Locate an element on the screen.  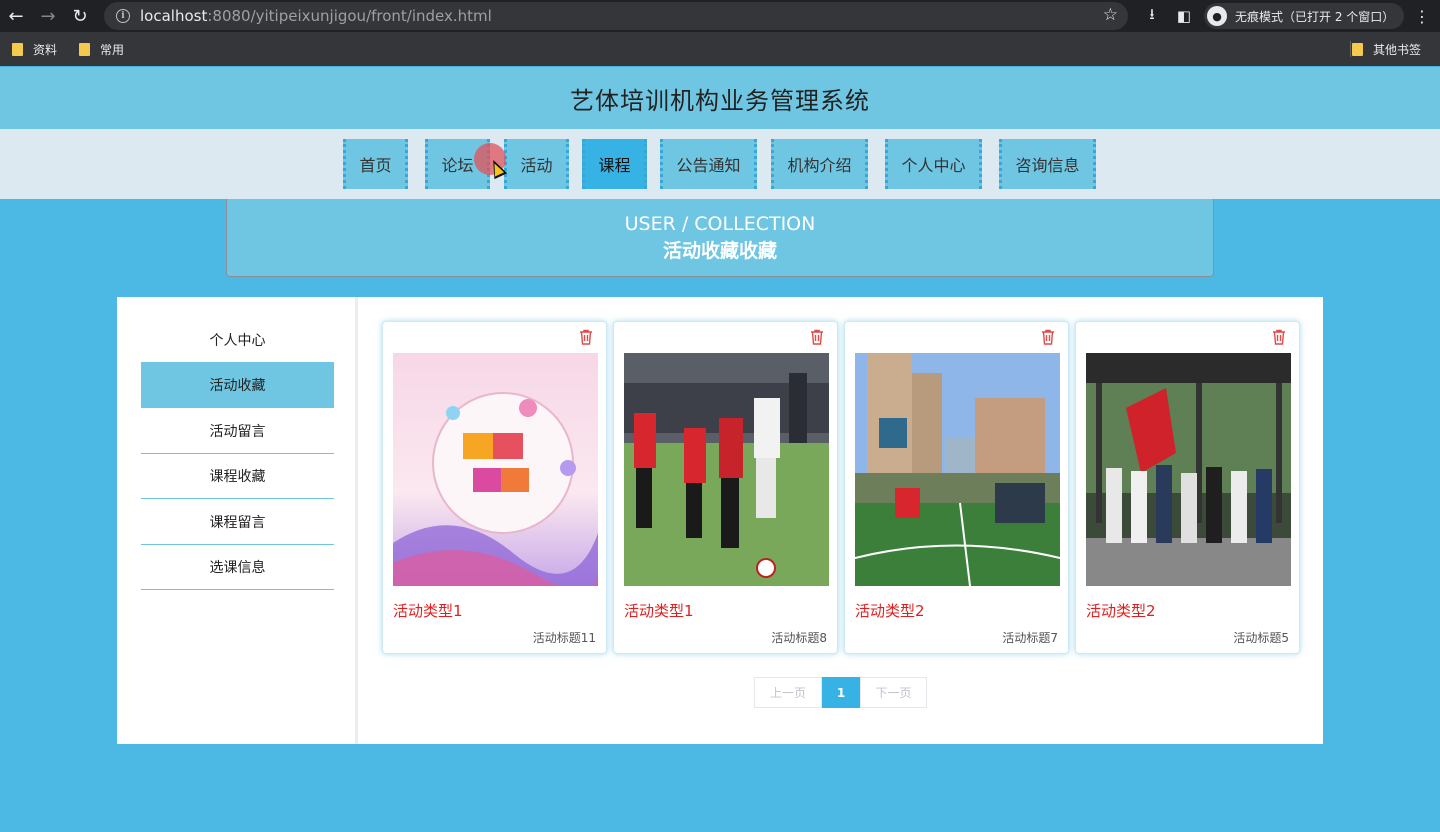
incognito-icon: ● is located at coordinates (1217, 16).